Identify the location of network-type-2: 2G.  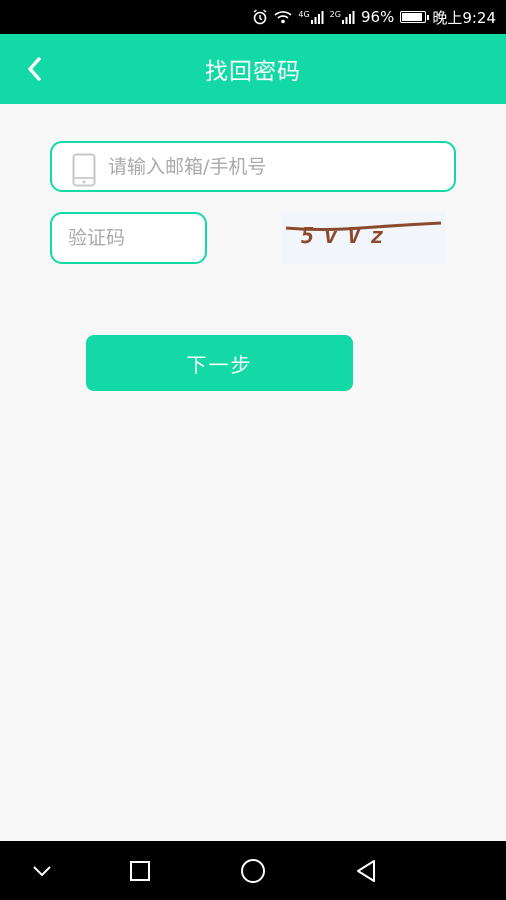
(335, 14).